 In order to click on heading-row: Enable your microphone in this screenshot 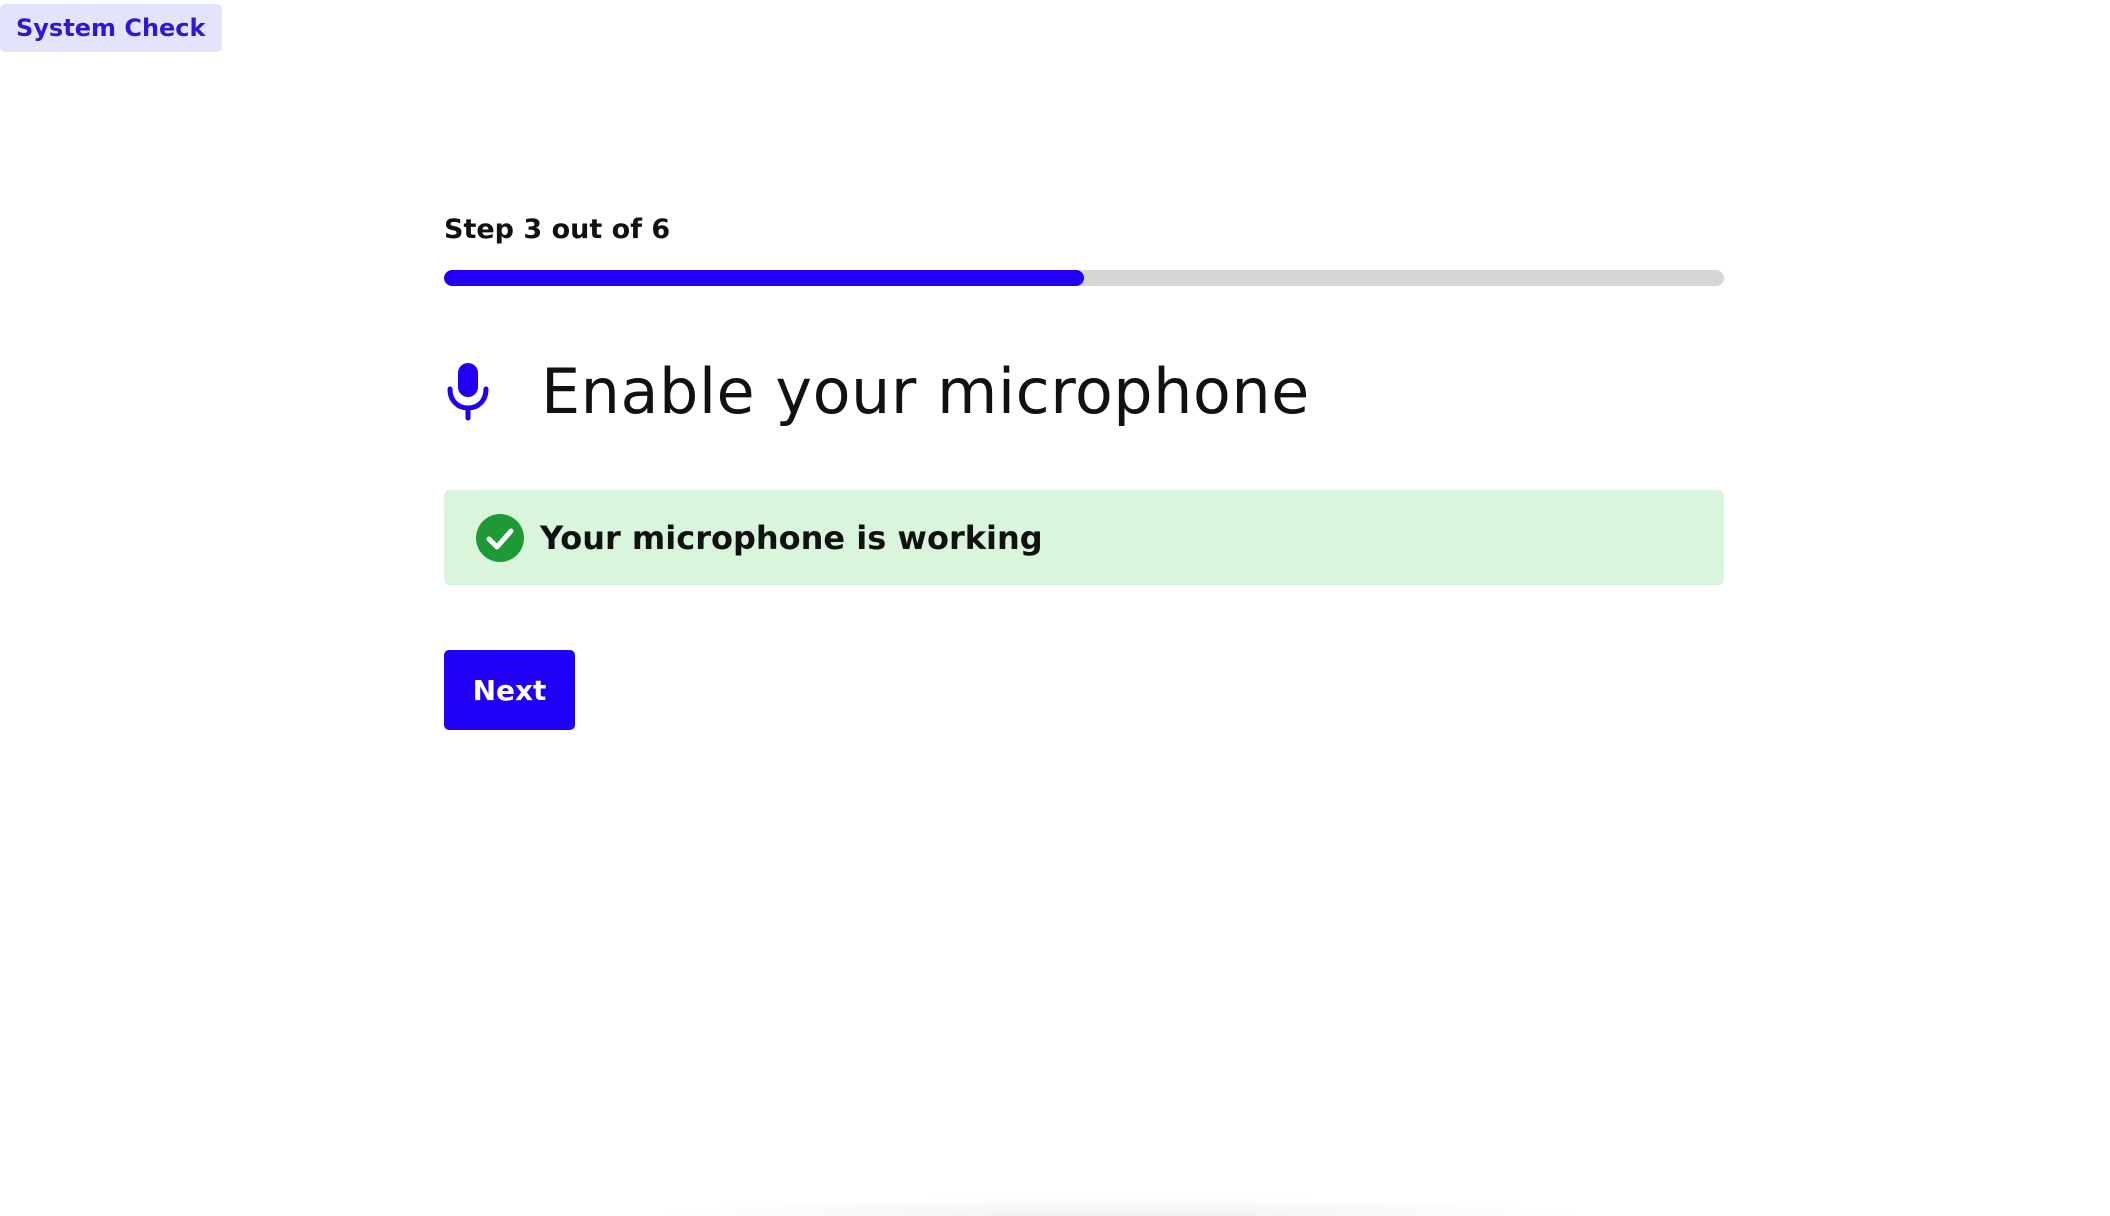, I will do `click(1084, 391)`.